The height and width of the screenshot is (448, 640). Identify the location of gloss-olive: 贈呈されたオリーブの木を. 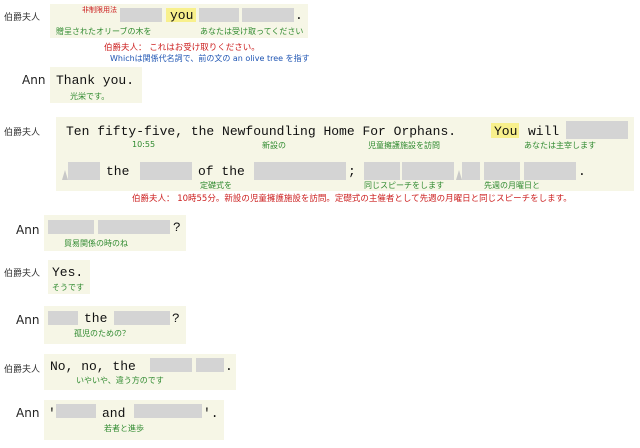
(104, 31).